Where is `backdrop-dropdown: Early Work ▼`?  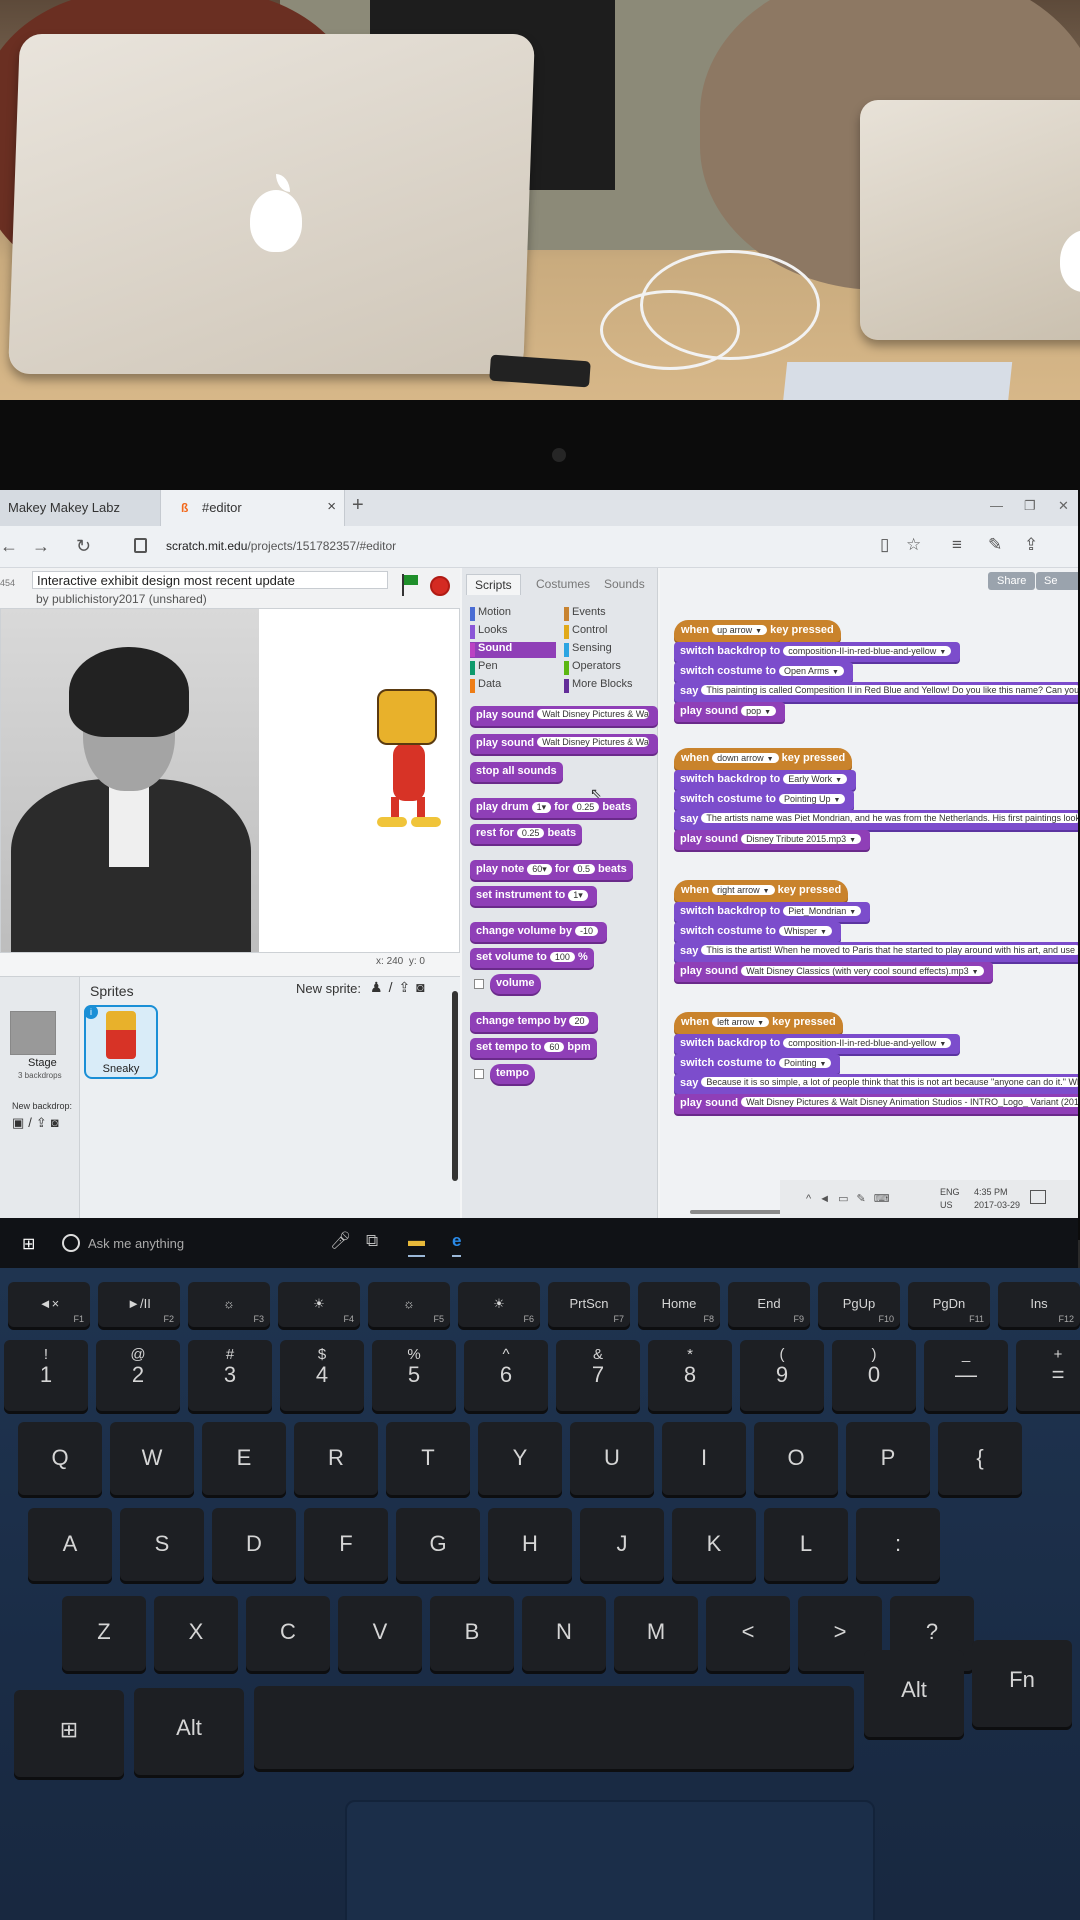 backdrop-dropdown: Early Work ▼ is located at coordinates (815, 779).